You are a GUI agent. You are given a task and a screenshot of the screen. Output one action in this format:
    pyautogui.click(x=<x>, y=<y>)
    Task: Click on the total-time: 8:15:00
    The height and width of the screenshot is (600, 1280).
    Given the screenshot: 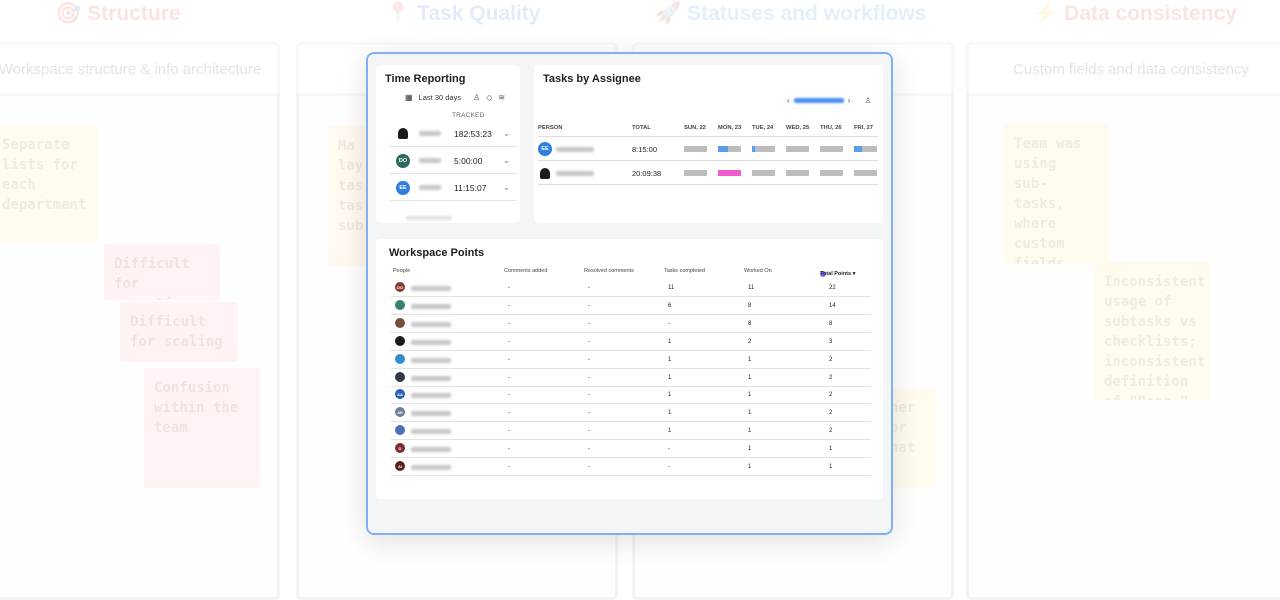 What is the action you would take?
    pyautogui.click(x=645, y=149)
    